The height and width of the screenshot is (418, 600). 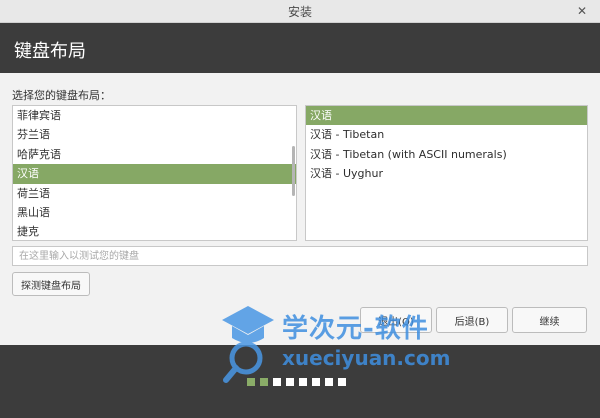 I want to click on layout-item: 捷克, so click(x=154, y=231).